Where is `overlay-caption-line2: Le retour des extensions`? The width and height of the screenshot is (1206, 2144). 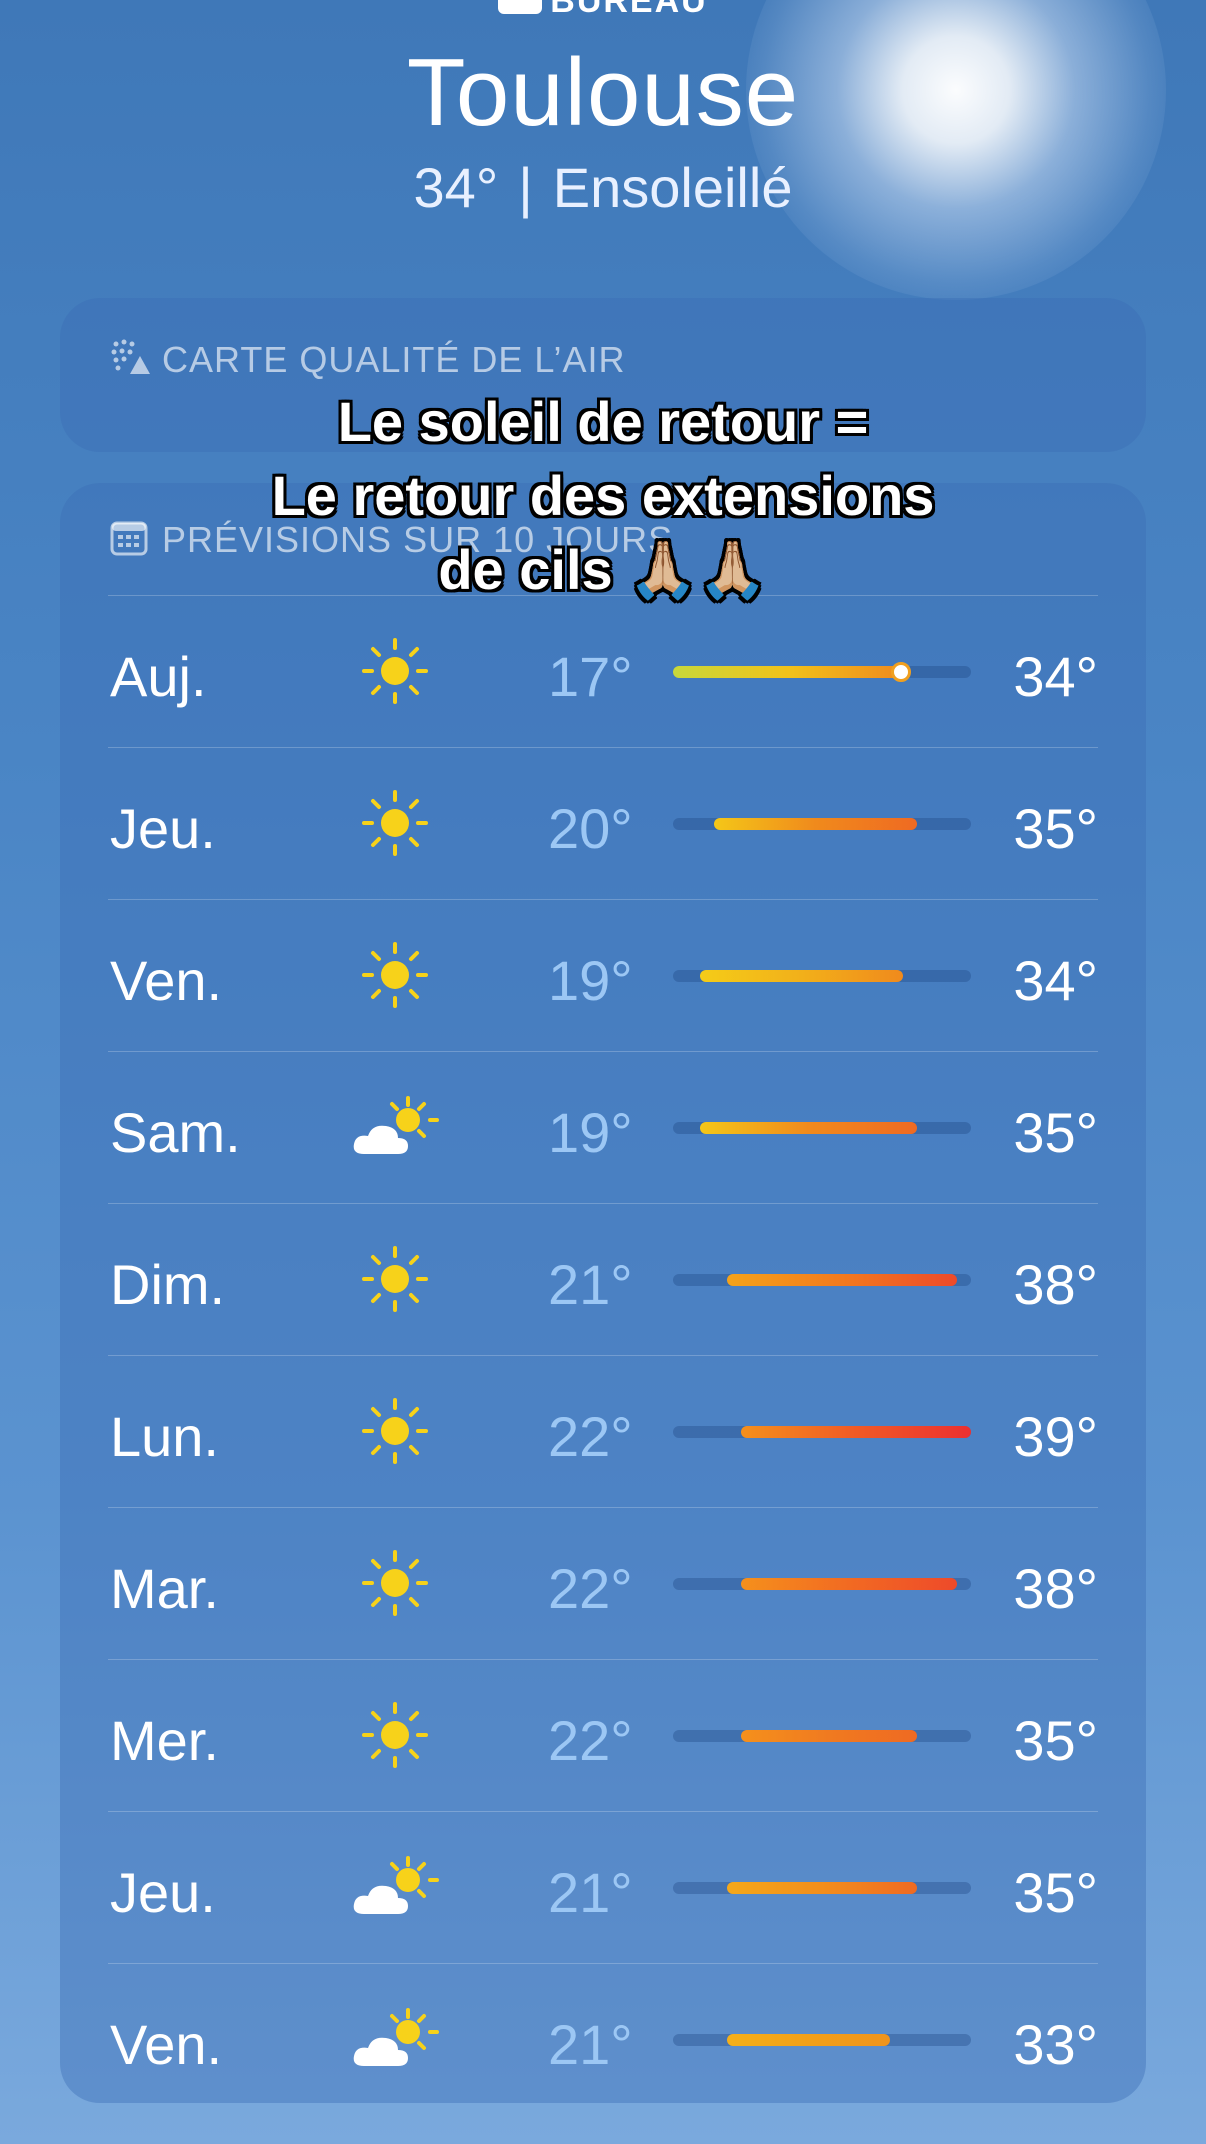
overlay-caption-line2: Le retour des extensions is located at coordinates (603, 495).